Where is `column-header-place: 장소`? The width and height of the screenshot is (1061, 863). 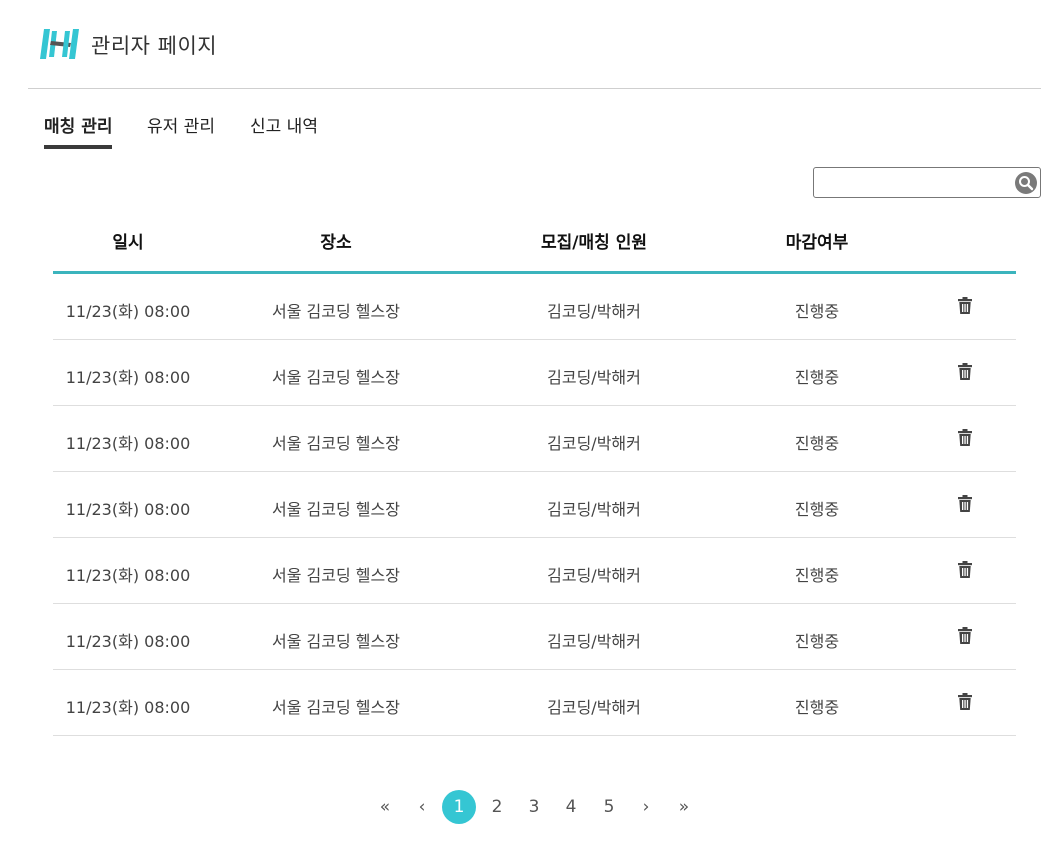
column-header-place: 장소 is located at coordinates (336, 243).